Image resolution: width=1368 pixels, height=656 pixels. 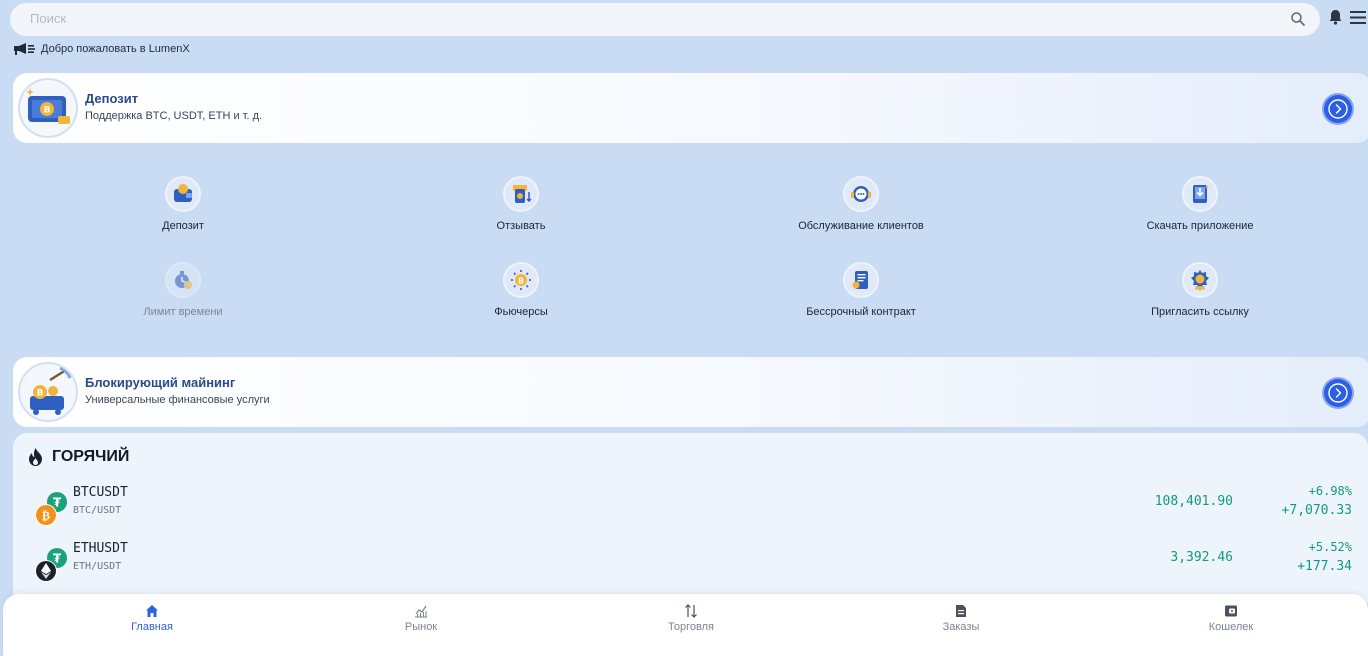 I want to click on nav-label: Главная, so click(x=152, y=627).